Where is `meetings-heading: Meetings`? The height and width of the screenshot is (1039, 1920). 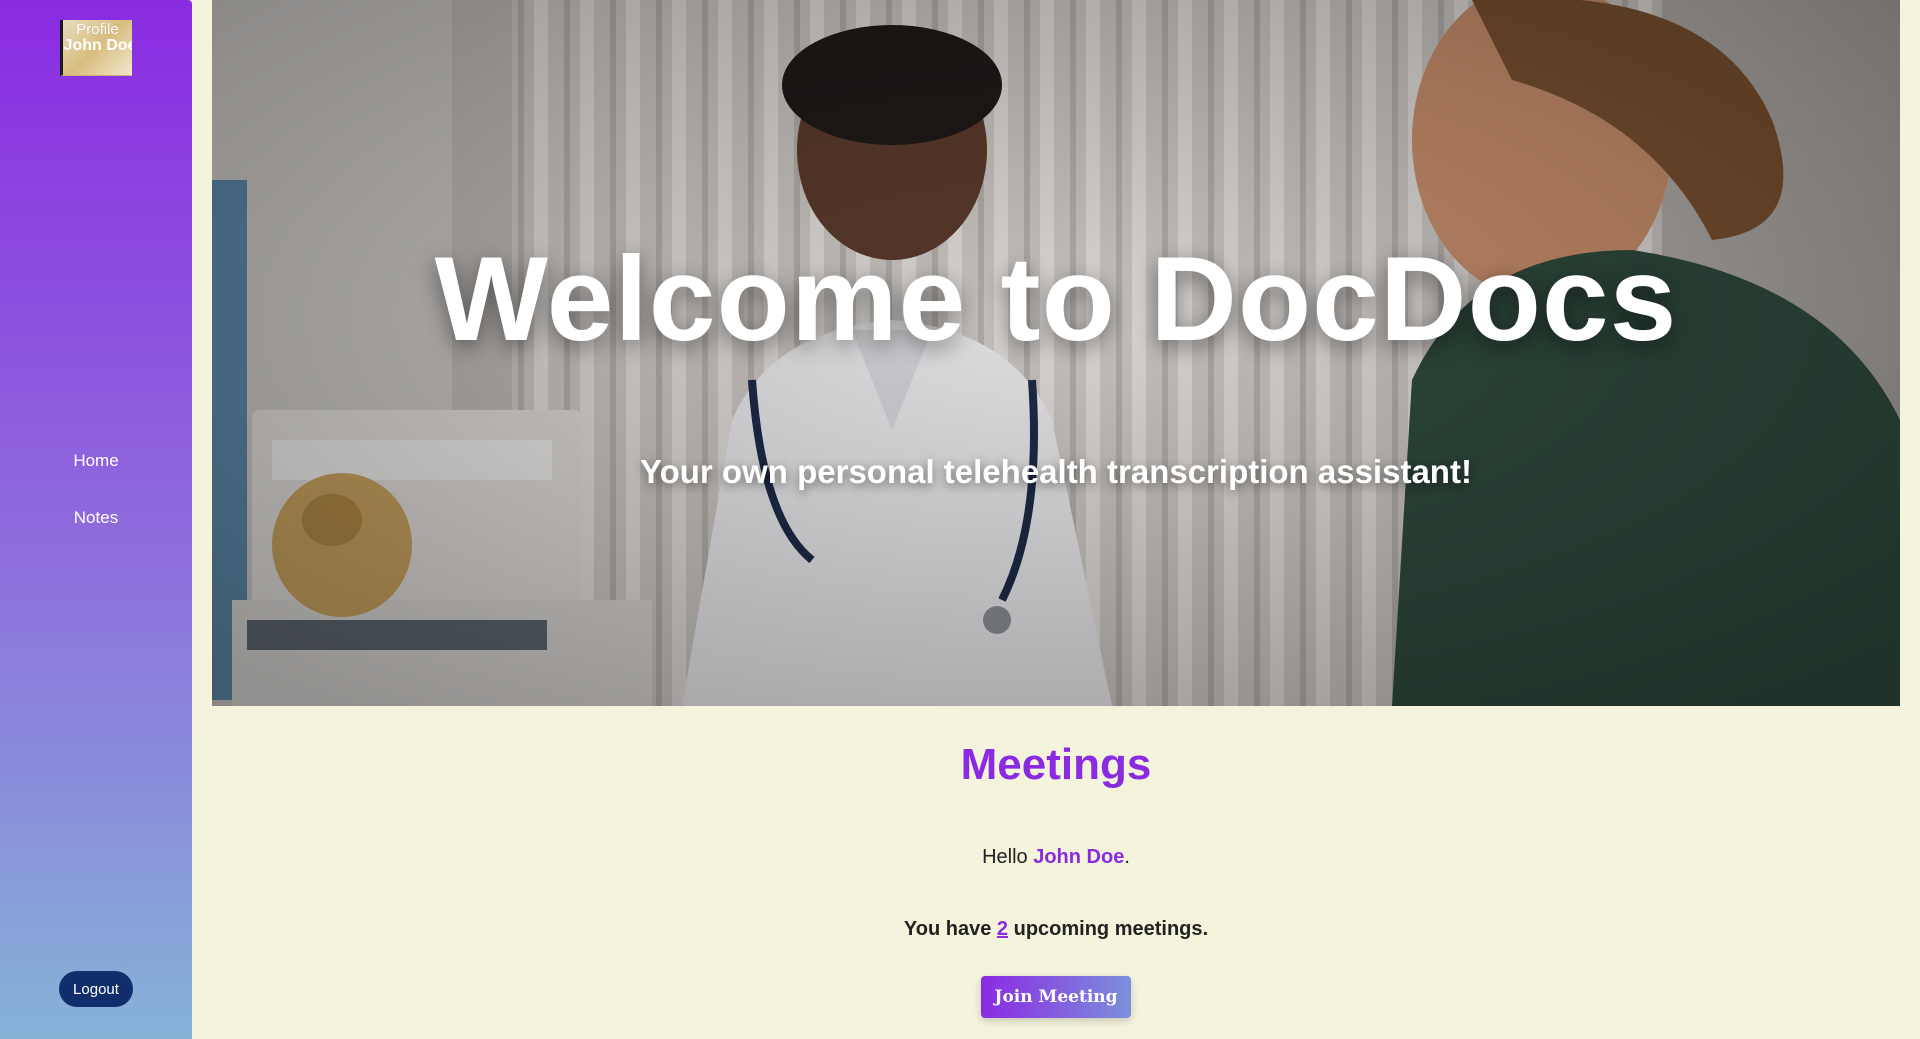
meetings-heading: Meetings is located at coordinates (1056, 764).